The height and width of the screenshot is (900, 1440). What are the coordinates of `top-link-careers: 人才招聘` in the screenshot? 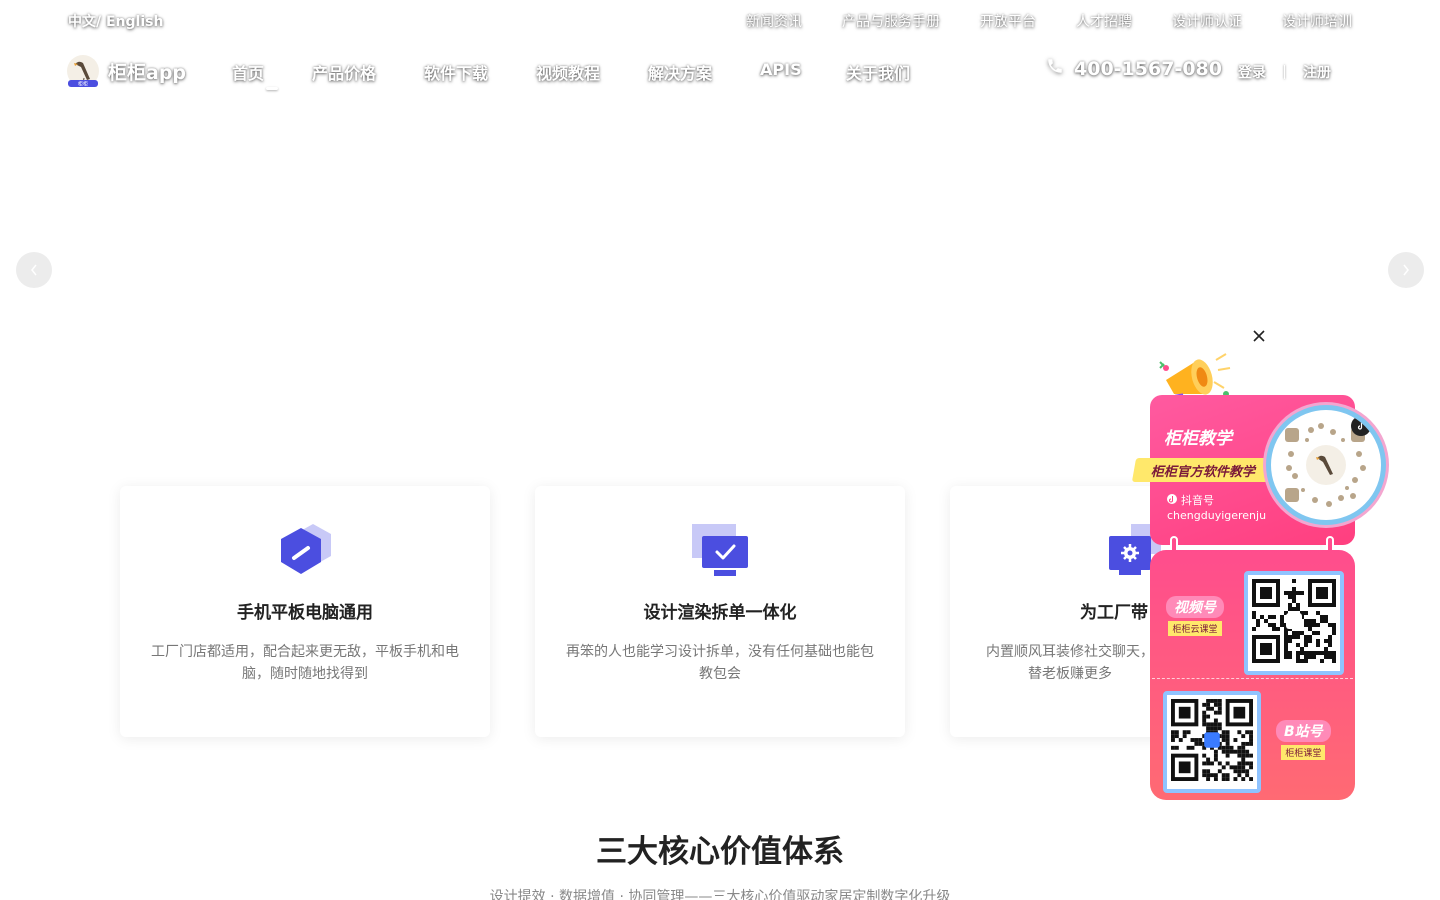 It's located at (1104, 21).